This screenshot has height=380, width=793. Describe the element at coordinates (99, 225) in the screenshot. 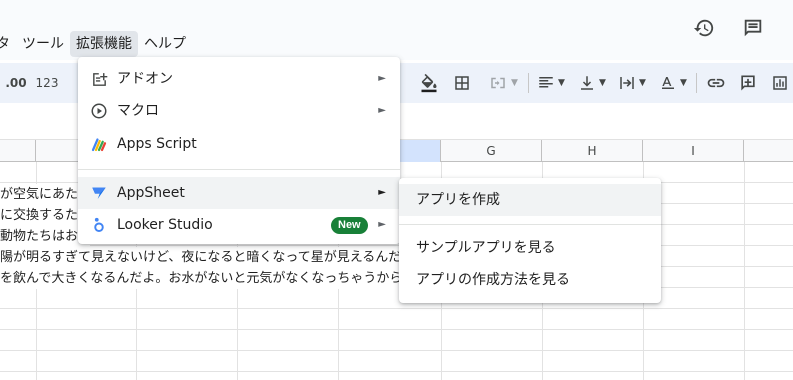

I see `looker-studio-icon` at that location.